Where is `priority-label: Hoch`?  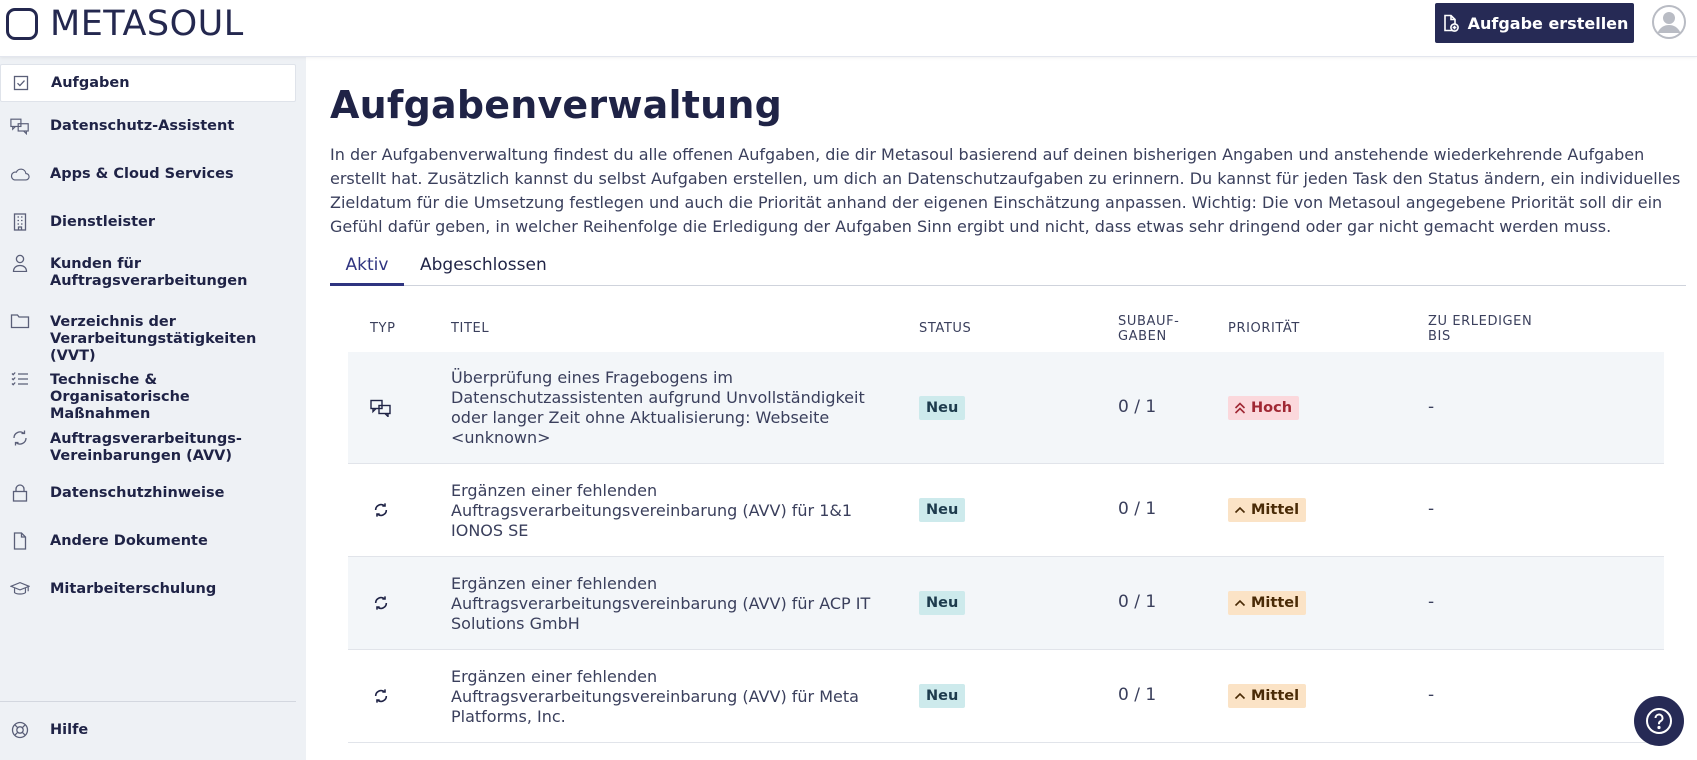 priority-label: Hoch is located at coordinates (1272, 408).